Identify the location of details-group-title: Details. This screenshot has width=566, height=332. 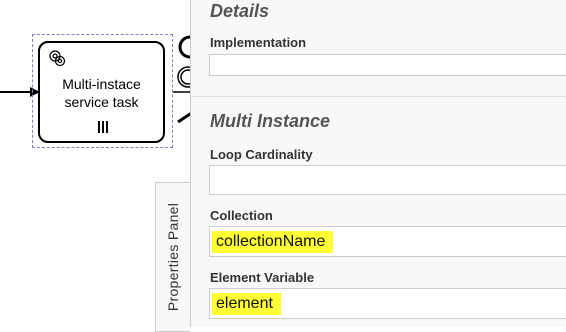
(240, 11).